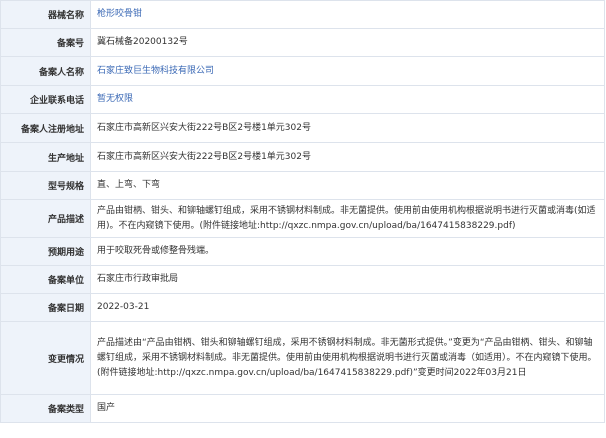 This screenshot has width=606, height=438. Describe the element at coordinates (302, 71) in the screenshot. I see `row-registrant-name: 备案人名称 石家庄致巨生物科技有限公司` at that location.